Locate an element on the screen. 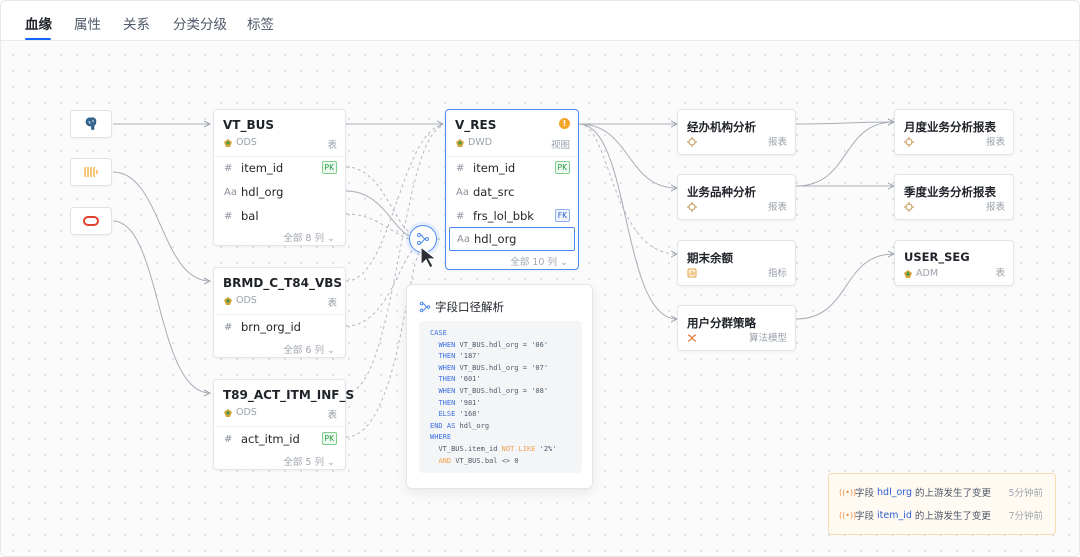 This screenshot has height=557, width=1080. show-all-columns-link: 全部 5 列 ⌄ is located at coordinates (309, 461).